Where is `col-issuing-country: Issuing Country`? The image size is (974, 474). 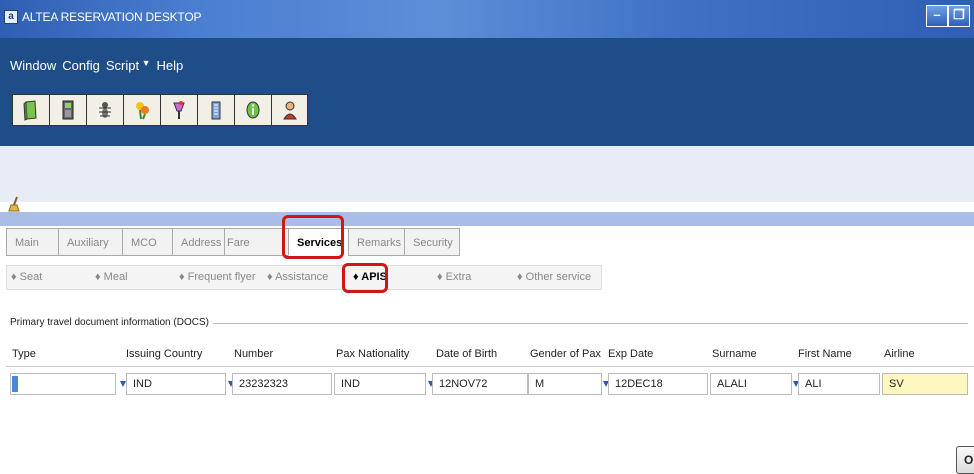
col-issuing-country: Issuing Country is located at coordinates (164, 354).